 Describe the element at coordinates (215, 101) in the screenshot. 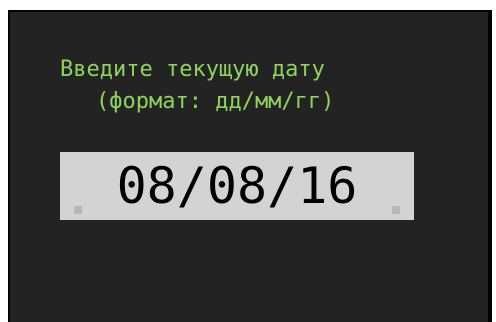

I see `prompt-line-2-format-hint: (формат: дд/мм/гг)` at that location.